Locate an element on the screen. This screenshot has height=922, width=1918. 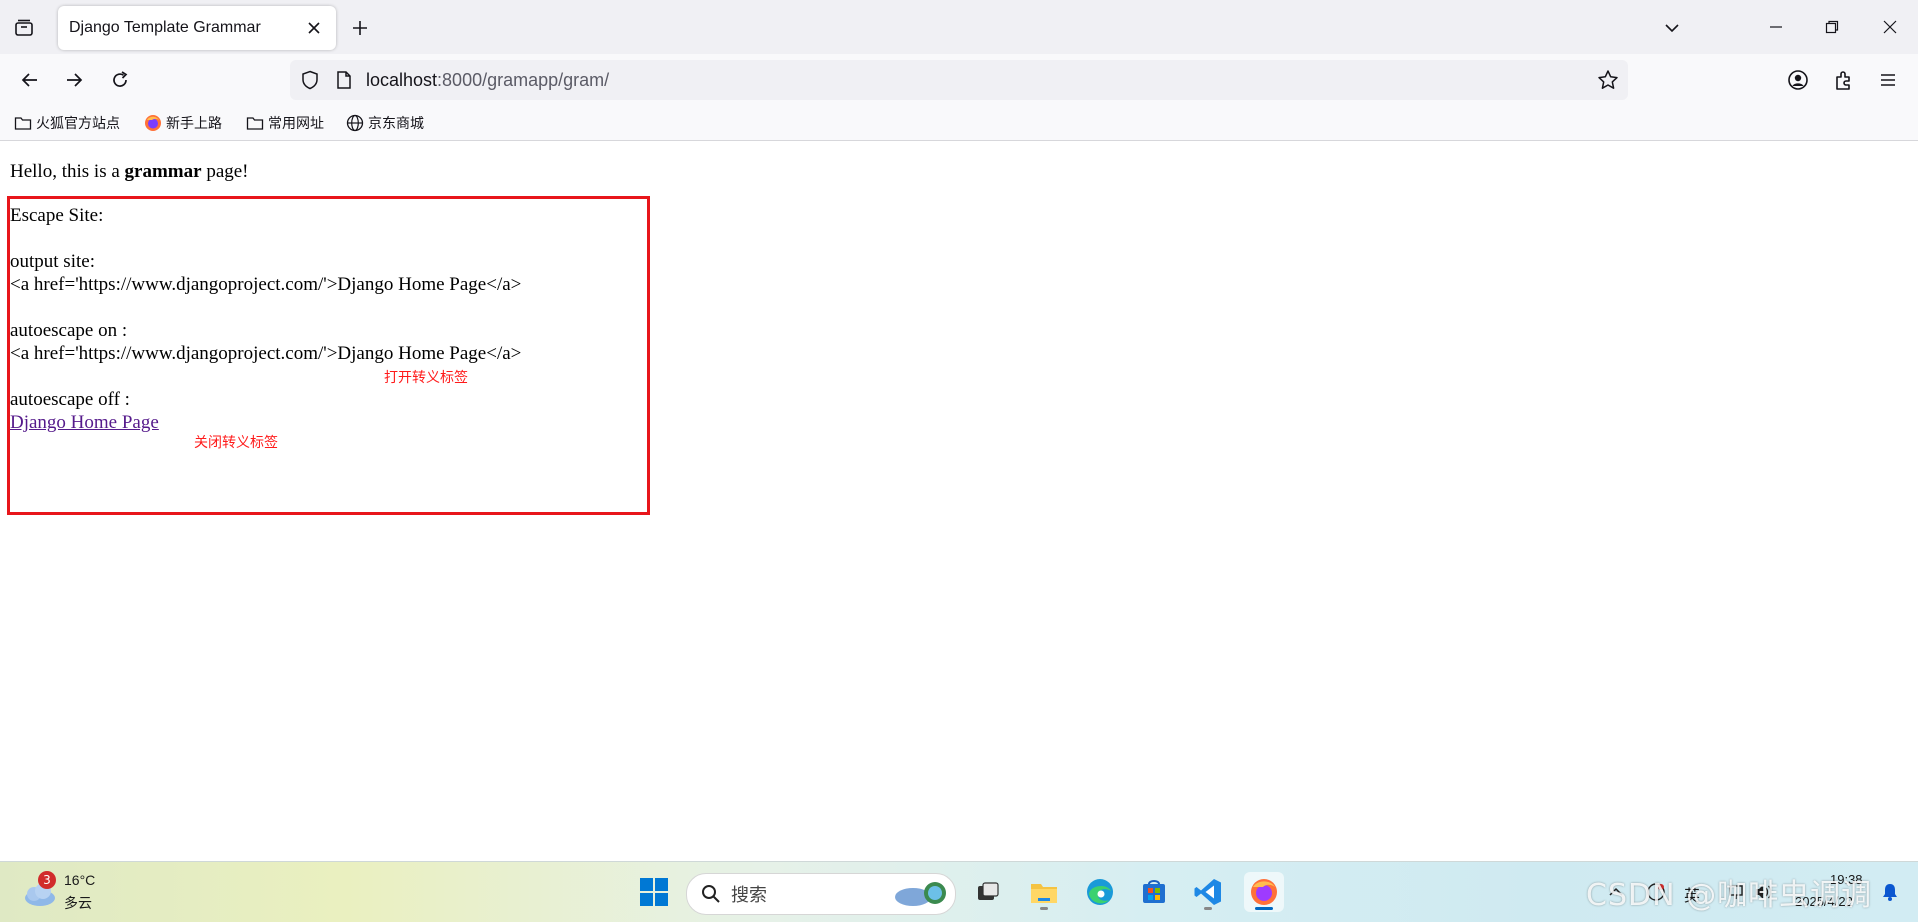
url-text: localhost:8000/gramapp/gram/ is located at coordinates (487, 80).